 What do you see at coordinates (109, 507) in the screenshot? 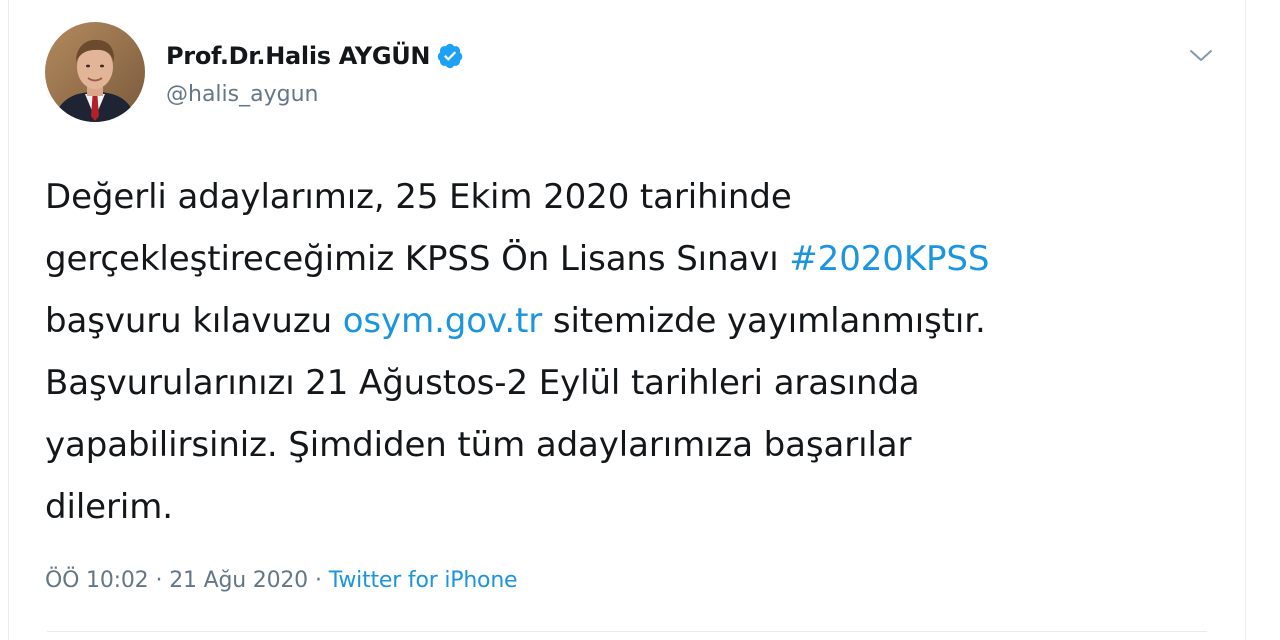
I see `tweet-text-segment: dilerim.` at bounding box center [109, 507].